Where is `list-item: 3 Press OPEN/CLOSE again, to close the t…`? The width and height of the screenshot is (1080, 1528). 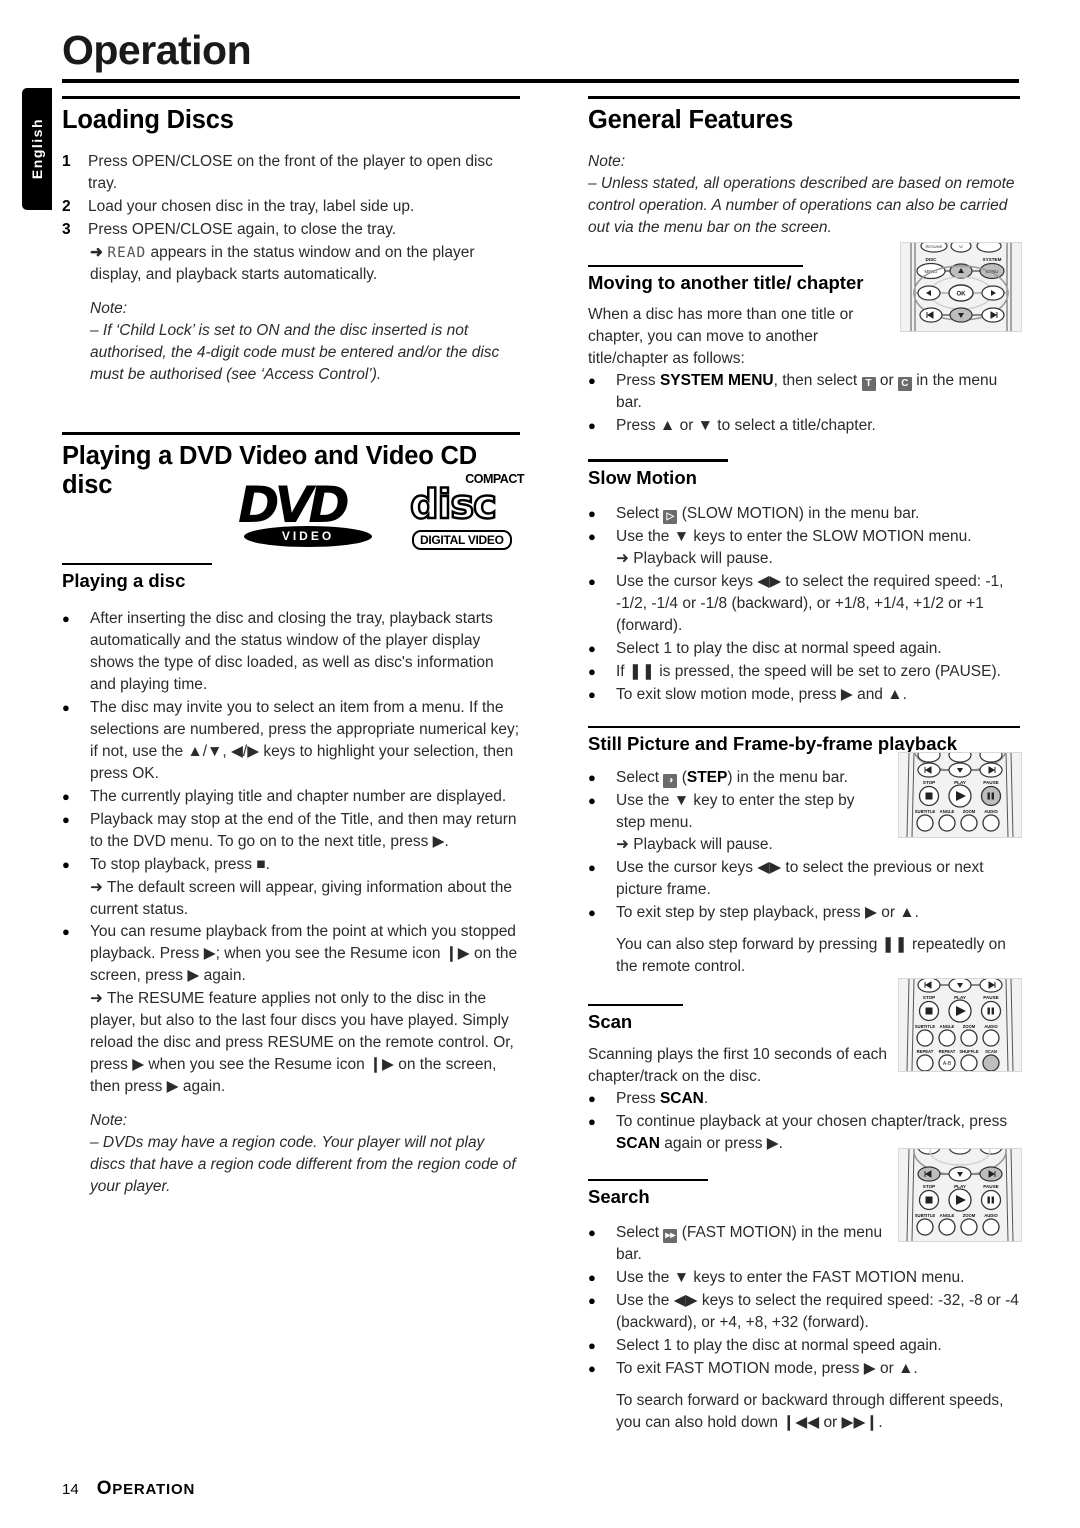
list-item: 3 Press OPEN/CLOSE again, to close the t… is located at coordinates (291, 230).